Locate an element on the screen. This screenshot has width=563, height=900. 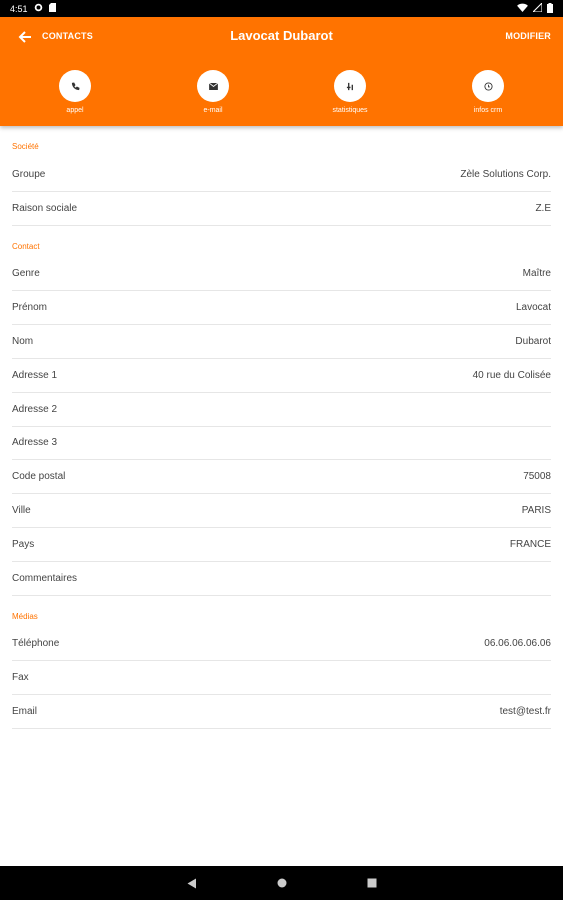
signal-icon is located at coordinates (537, 7).